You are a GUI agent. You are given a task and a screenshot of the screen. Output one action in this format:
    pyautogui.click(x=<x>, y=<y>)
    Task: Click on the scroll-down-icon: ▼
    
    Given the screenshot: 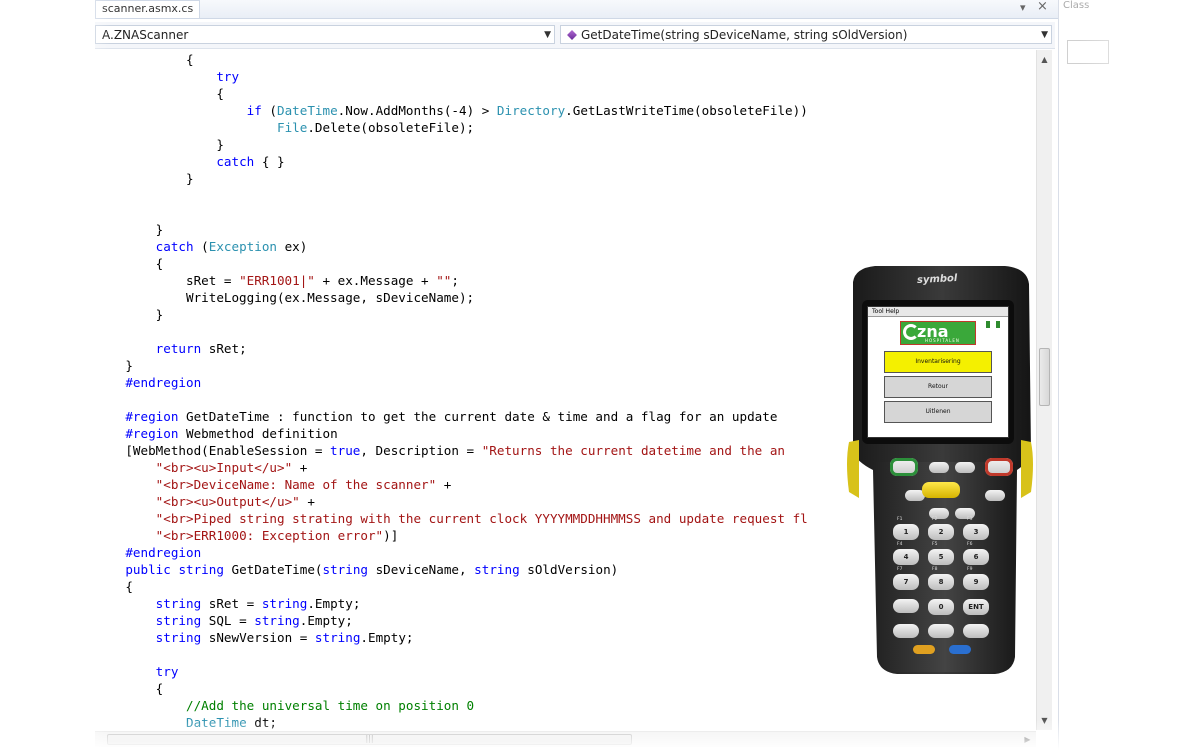 What is the action you would take?
    pyautogui.click(x=1044, y=720)
    